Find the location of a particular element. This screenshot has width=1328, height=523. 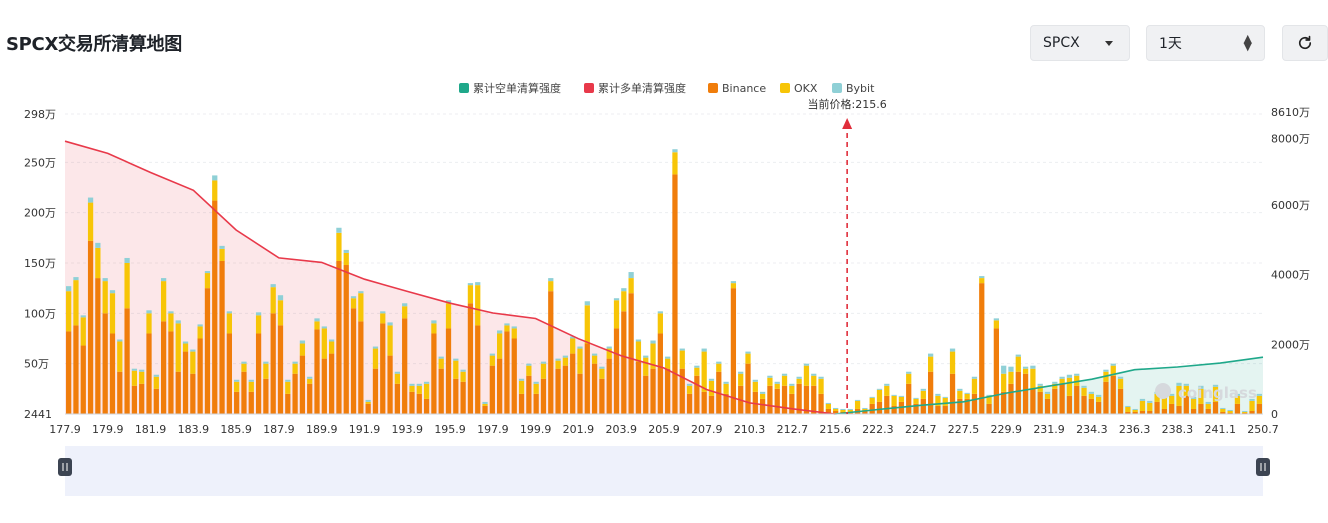

legend-label: Bybit is located at coordinates (860, 88).